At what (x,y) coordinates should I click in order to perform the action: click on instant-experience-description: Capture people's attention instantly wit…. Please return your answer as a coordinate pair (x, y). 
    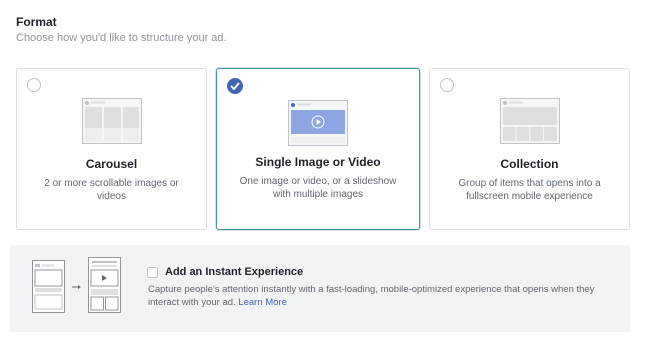
    Looking at the image, I should click on (383, 296).